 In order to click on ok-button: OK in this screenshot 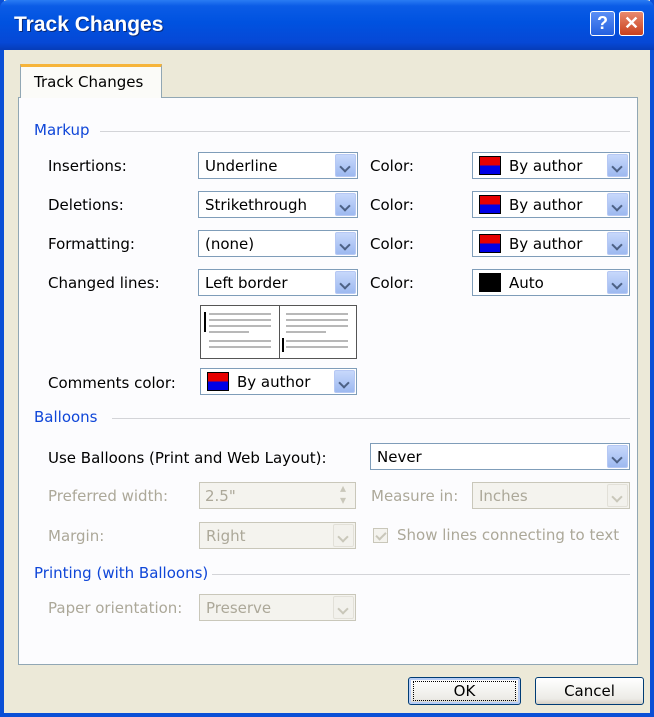, I will do `click(464, 691)`.